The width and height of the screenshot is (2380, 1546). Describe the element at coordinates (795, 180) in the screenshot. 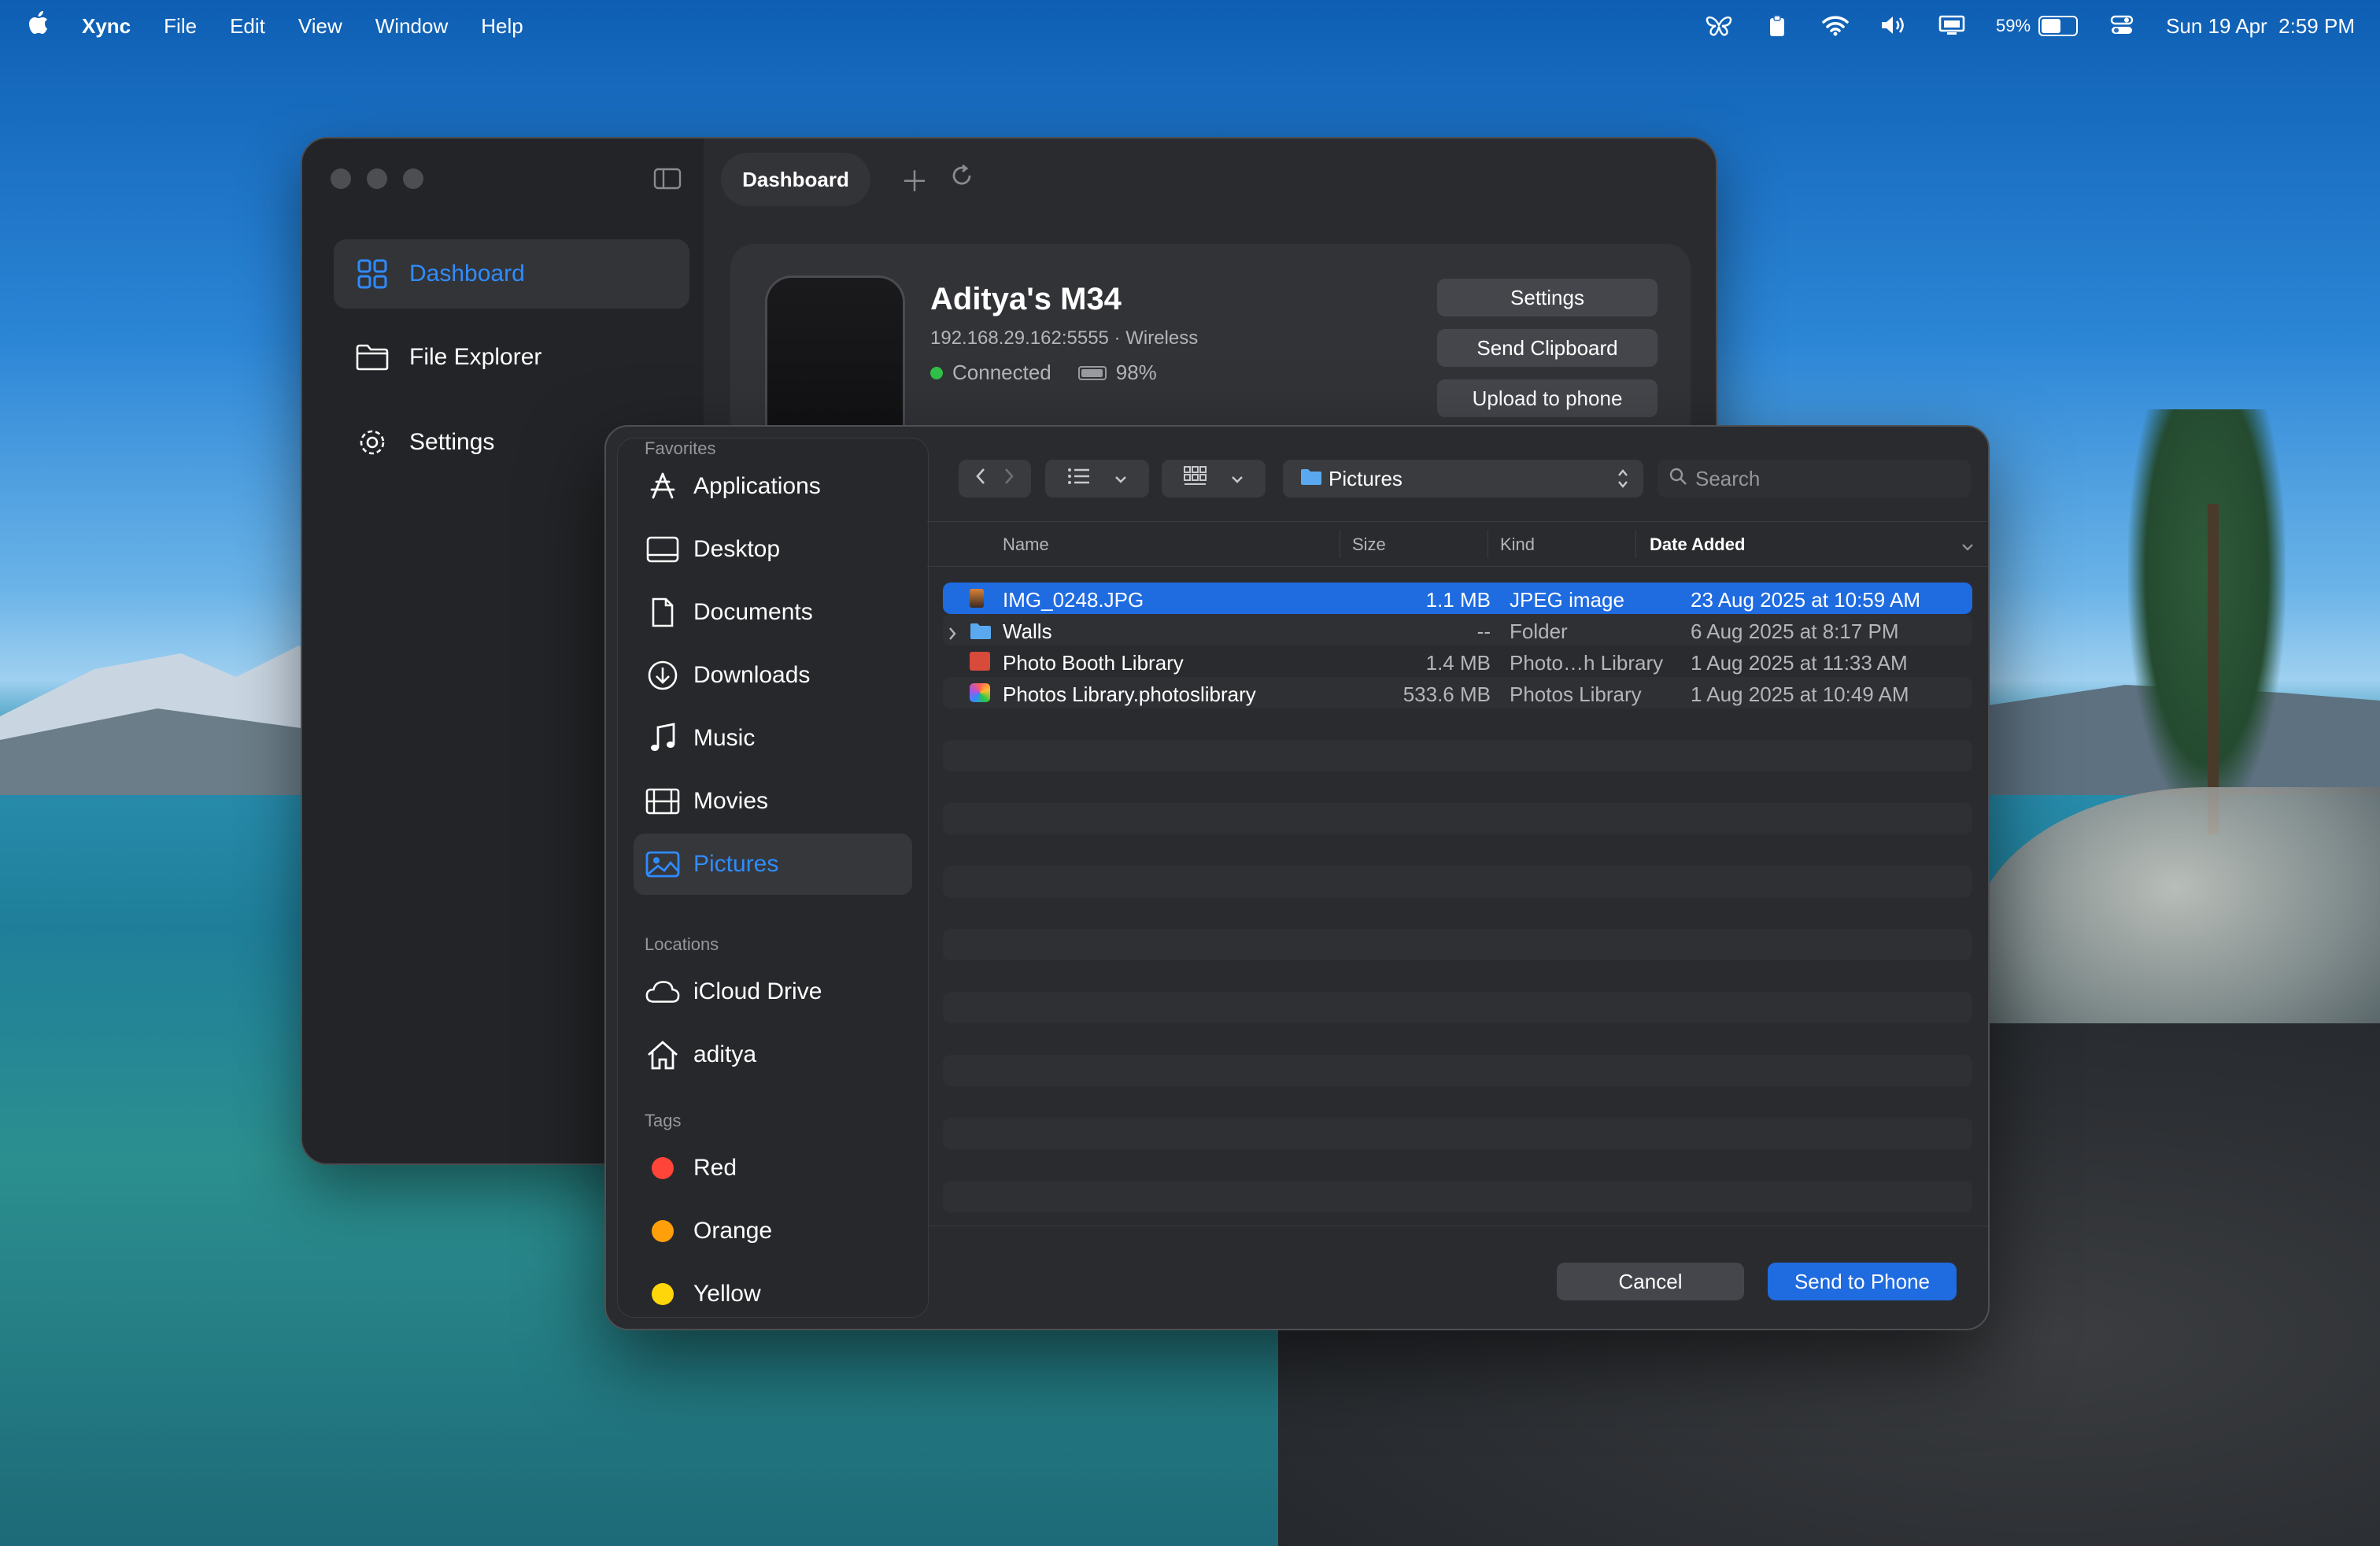

I see `tab-dashboard: Dashboard` at that location.